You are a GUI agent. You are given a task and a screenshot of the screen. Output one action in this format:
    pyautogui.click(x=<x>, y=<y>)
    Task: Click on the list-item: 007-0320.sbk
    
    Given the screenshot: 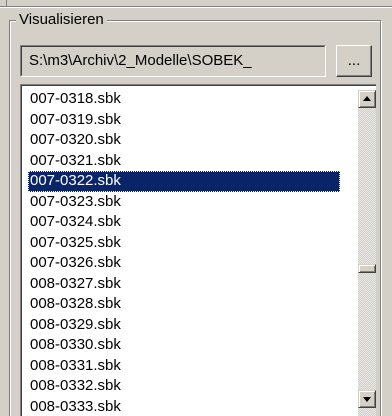 What is the action you would take?
    pyautogui.click(x=184, y=140)
    